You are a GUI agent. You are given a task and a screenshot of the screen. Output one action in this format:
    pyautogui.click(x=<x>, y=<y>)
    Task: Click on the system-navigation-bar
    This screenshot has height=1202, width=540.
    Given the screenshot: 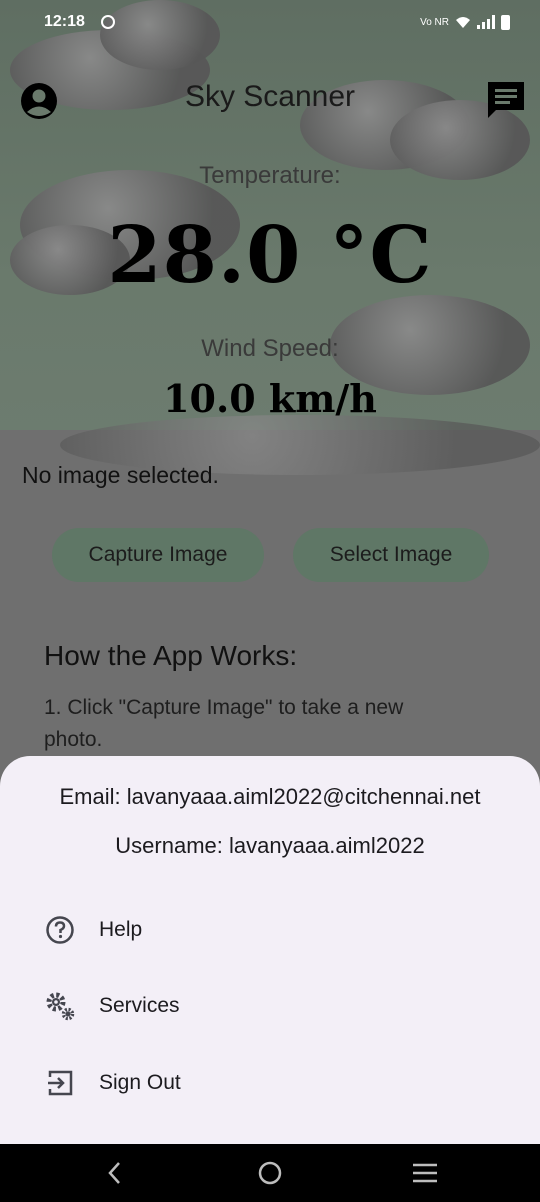 What is the action you would take?
    pyautogui.click(x=270, y=1173)
    